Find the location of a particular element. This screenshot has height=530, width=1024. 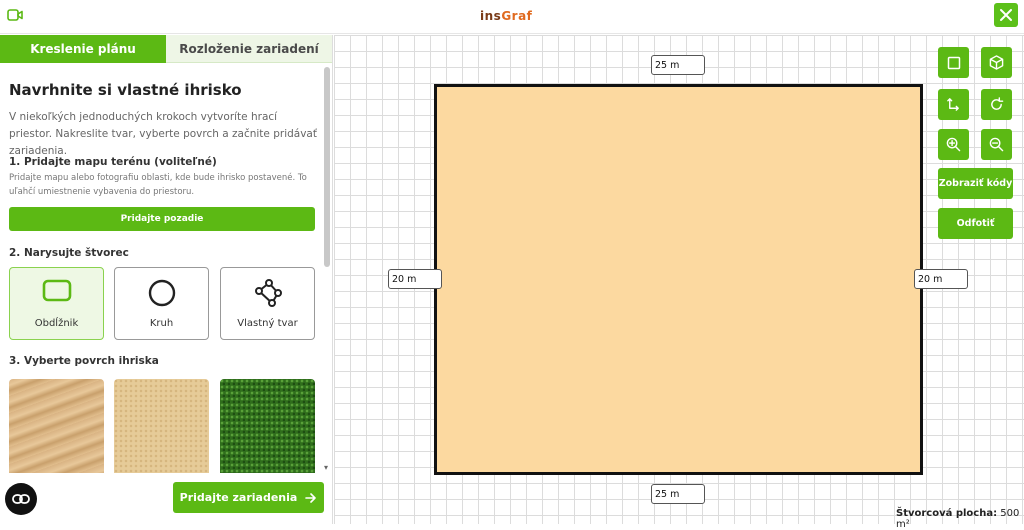

dimension-right-input: 20 m is located at coordinates (941, 279).